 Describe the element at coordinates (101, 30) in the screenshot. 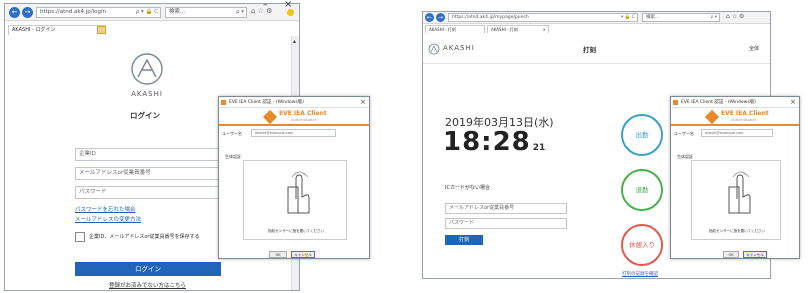

I see `new-tab-icon` at that location.